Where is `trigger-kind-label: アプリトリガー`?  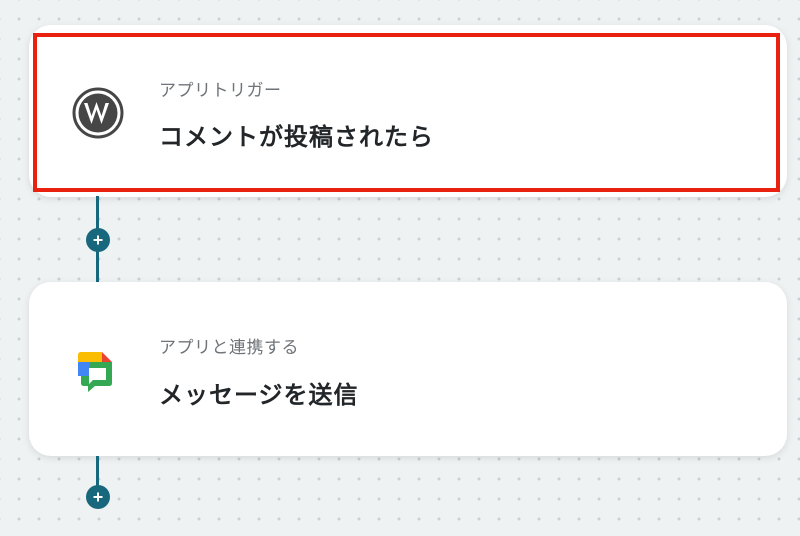
trigger-kind-label: アプリトリガー is located at coordinates (220, 91).